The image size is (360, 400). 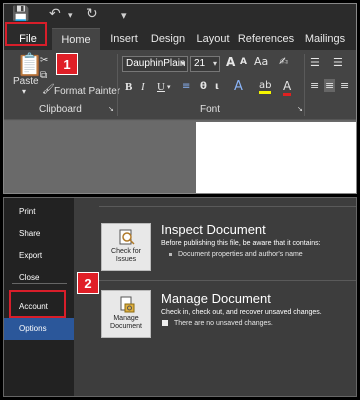 What do you see at coordinates (76, 39) in the screenshot?
I see `tab-home: Home` at bounding box center [76, 39].